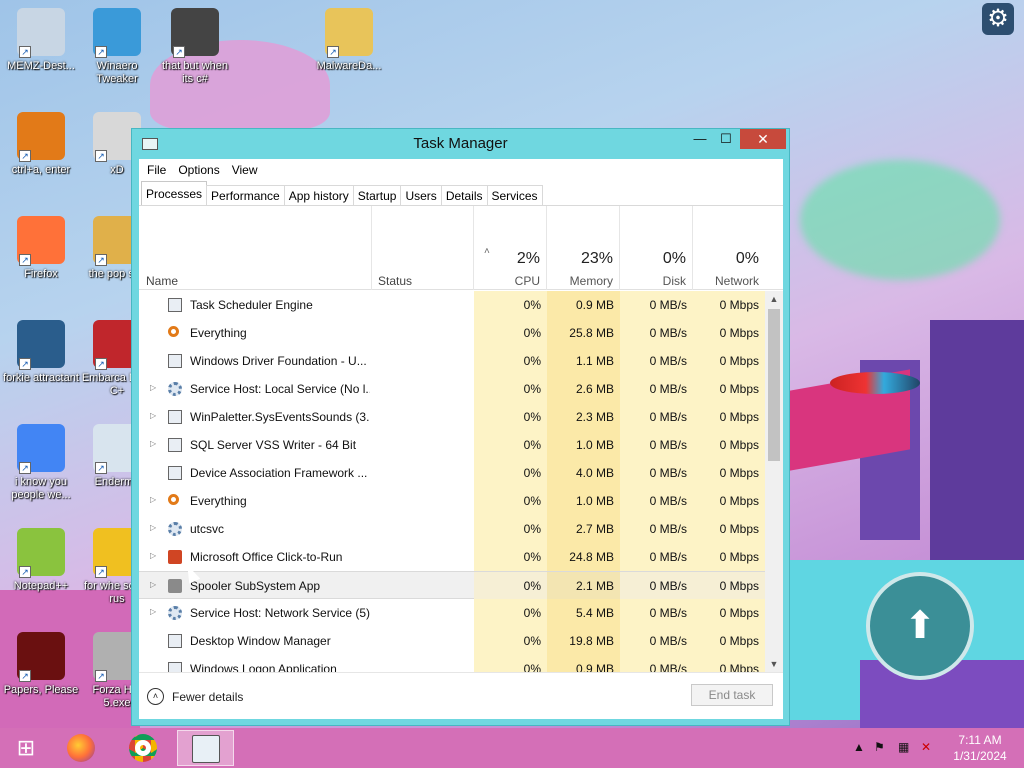 This screenshot has width=1024, height=768. I want to click on desktop-shortcut-label: Winaero Tweaker, so click(117, 72).